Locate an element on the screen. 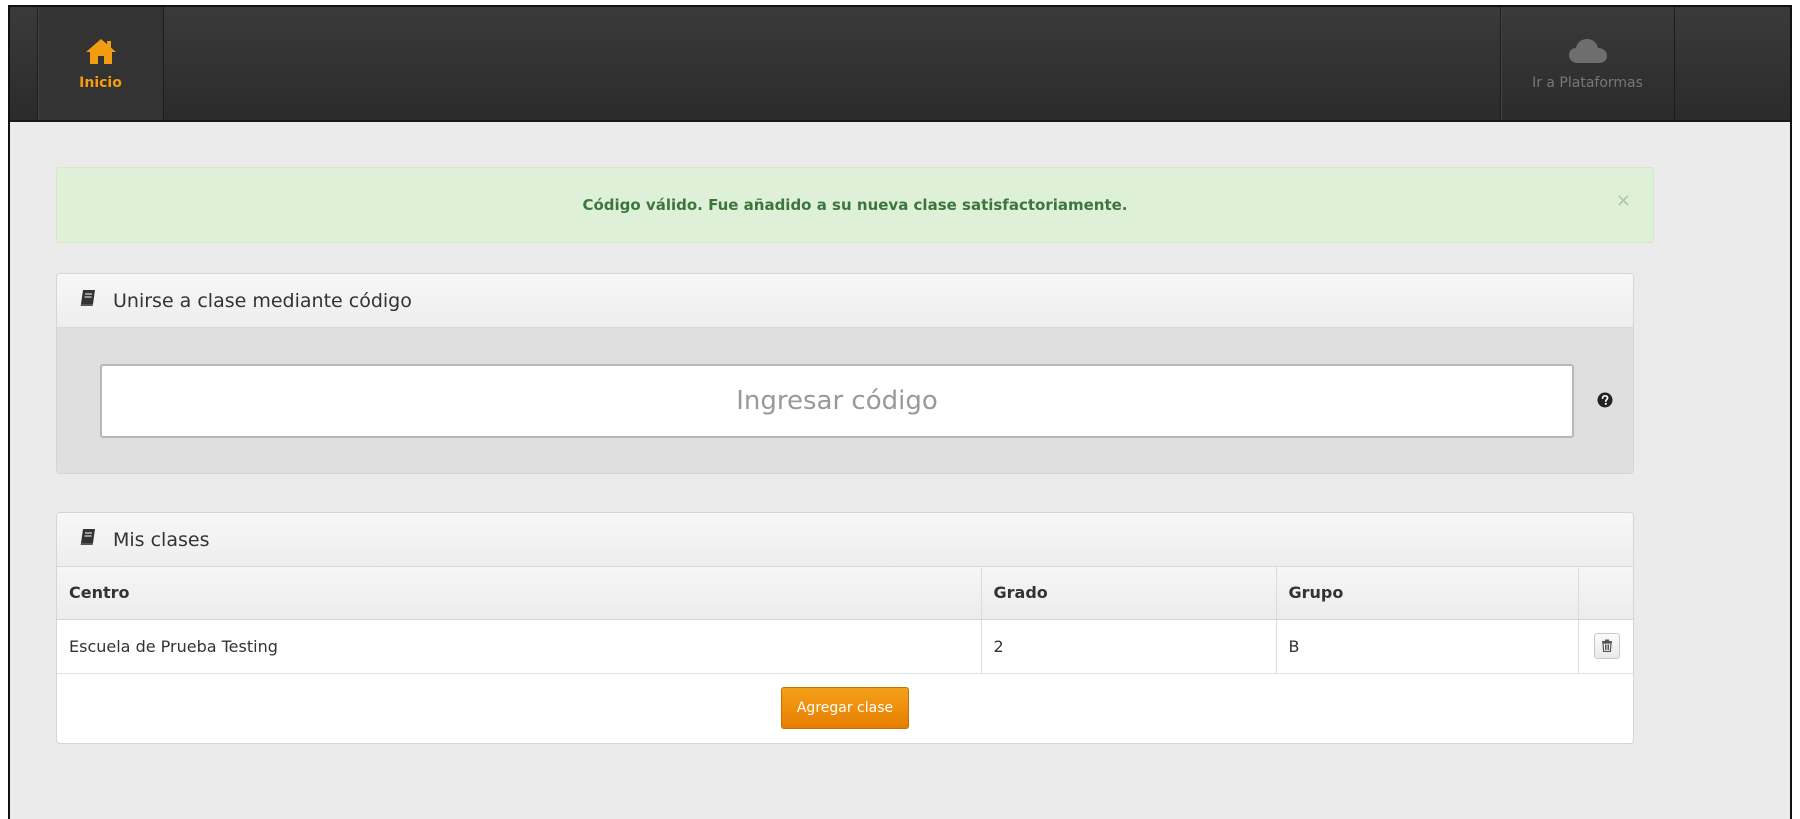  join-class-heading: Unirse a clase mediante código is located at coordinates (845, 301).